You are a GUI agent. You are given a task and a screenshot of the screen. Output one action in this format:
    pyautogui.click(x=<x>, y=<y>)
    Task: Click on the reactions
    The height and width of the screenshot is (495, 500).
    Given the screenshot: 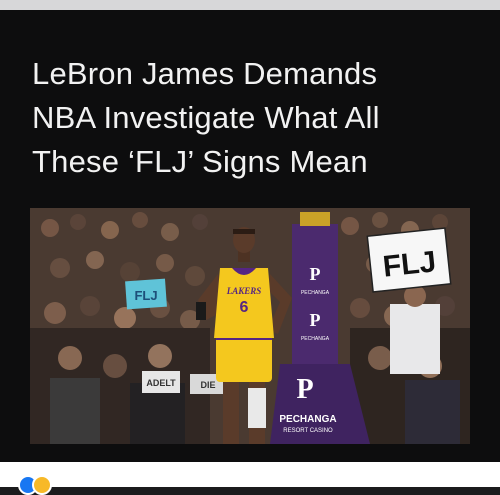 What is the action you would take?
    pyautogui.click(x=38, y=485)
    